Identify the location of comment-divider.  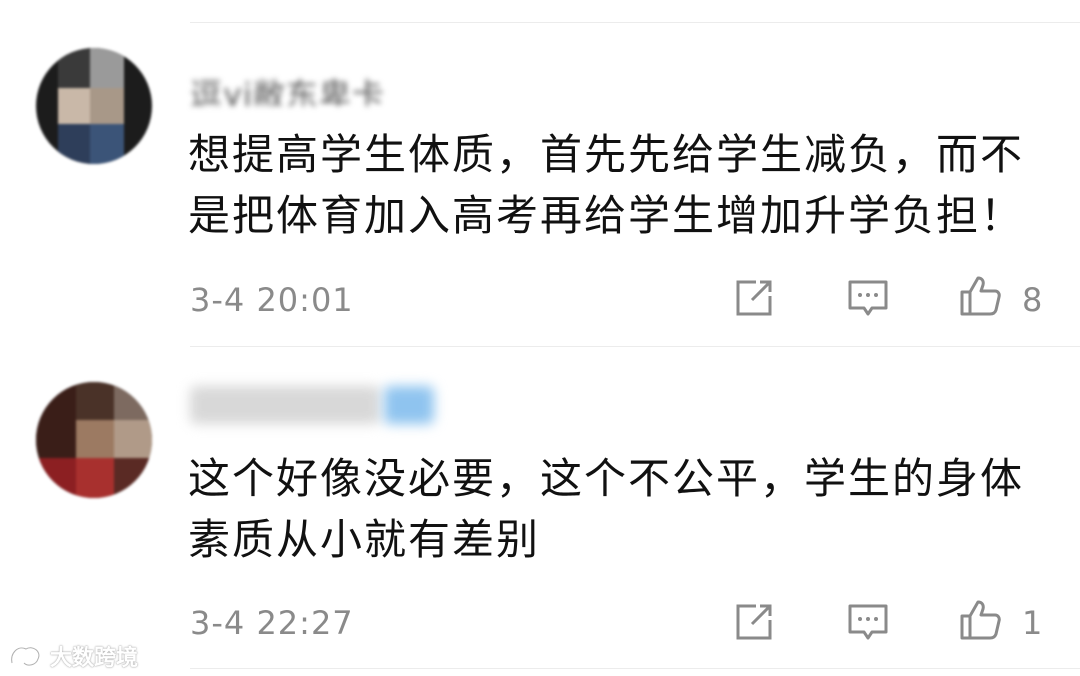
(635, 346).